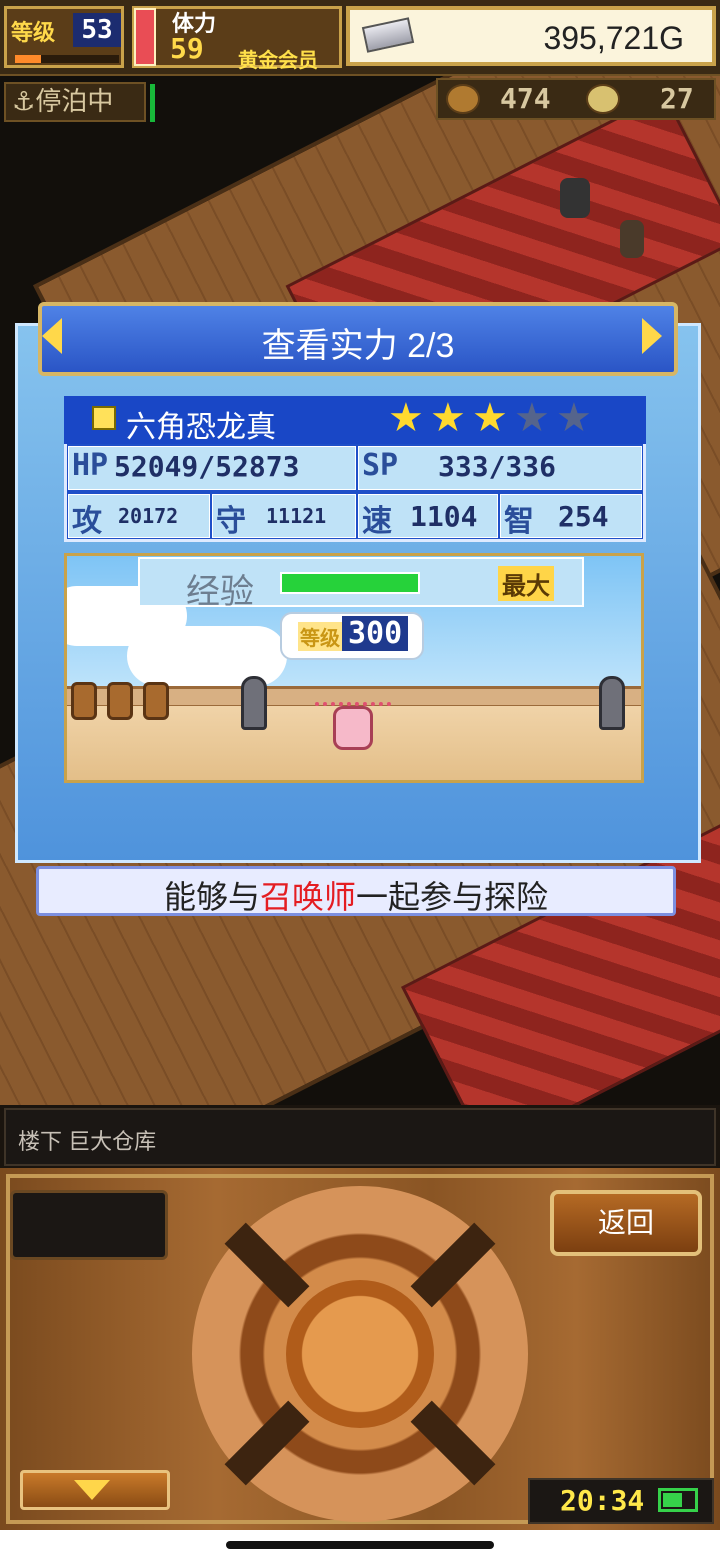 The height and width of the screenshot is (1560, 720). I want to click on level-label: 等级, so click(33, 33).